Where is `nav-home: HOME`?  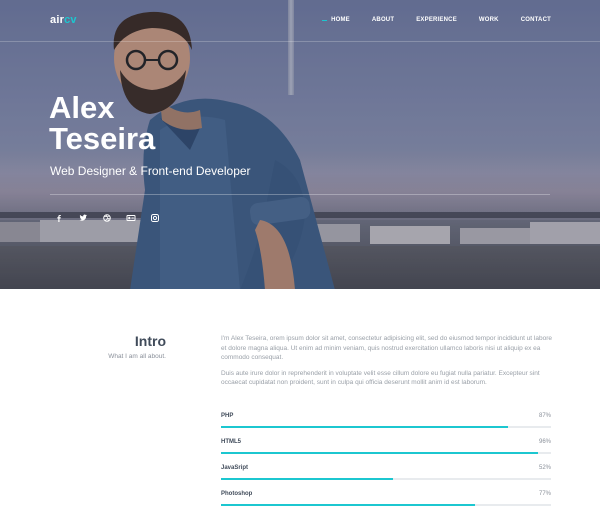
nav-home: HOME is located at coordinates (336, 20).